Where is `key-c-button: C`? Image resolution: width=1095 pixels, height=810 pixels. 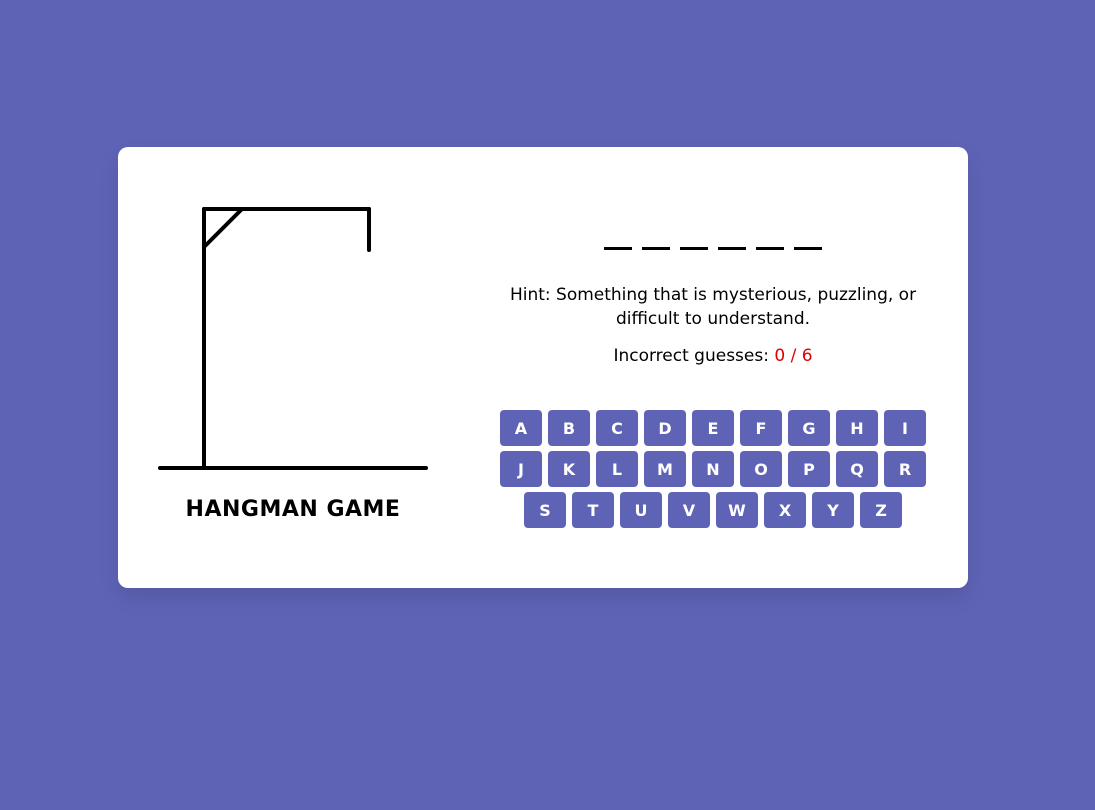 key-c-button: C is located at coordinates (617, 428).